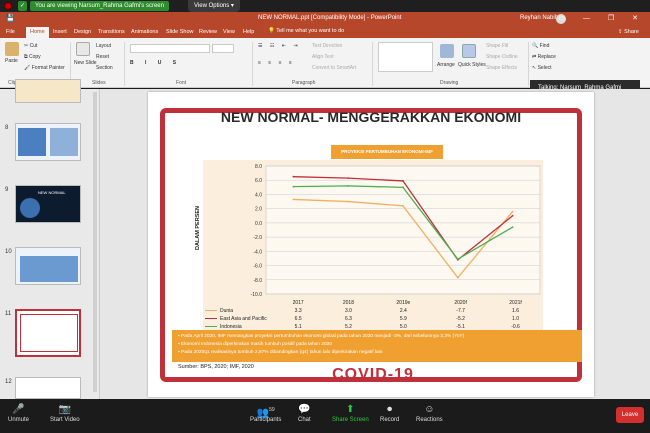 The height and width of the screenshot is (433, 650). Describe the element at coordinates (155, 63) in the screenshot. I see `font-format-buttons: B I U S` at that location.